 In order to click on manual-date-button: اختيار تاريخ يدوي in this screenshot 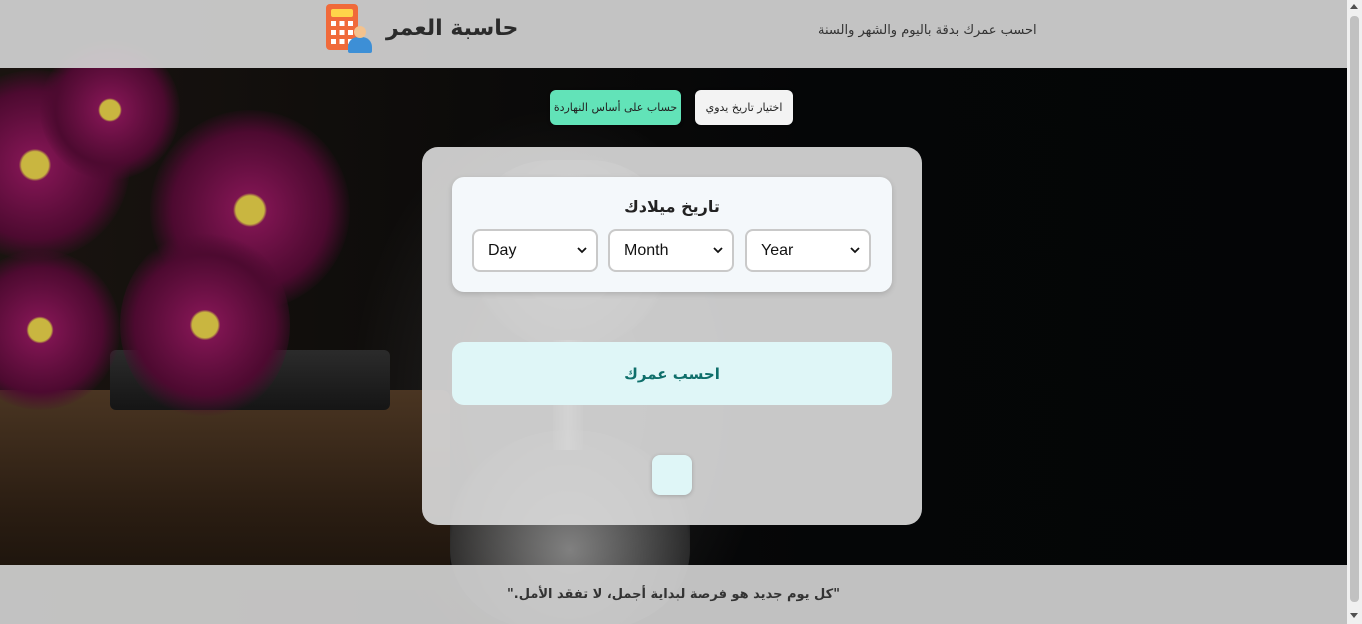, I will do `click(744, 107)`.